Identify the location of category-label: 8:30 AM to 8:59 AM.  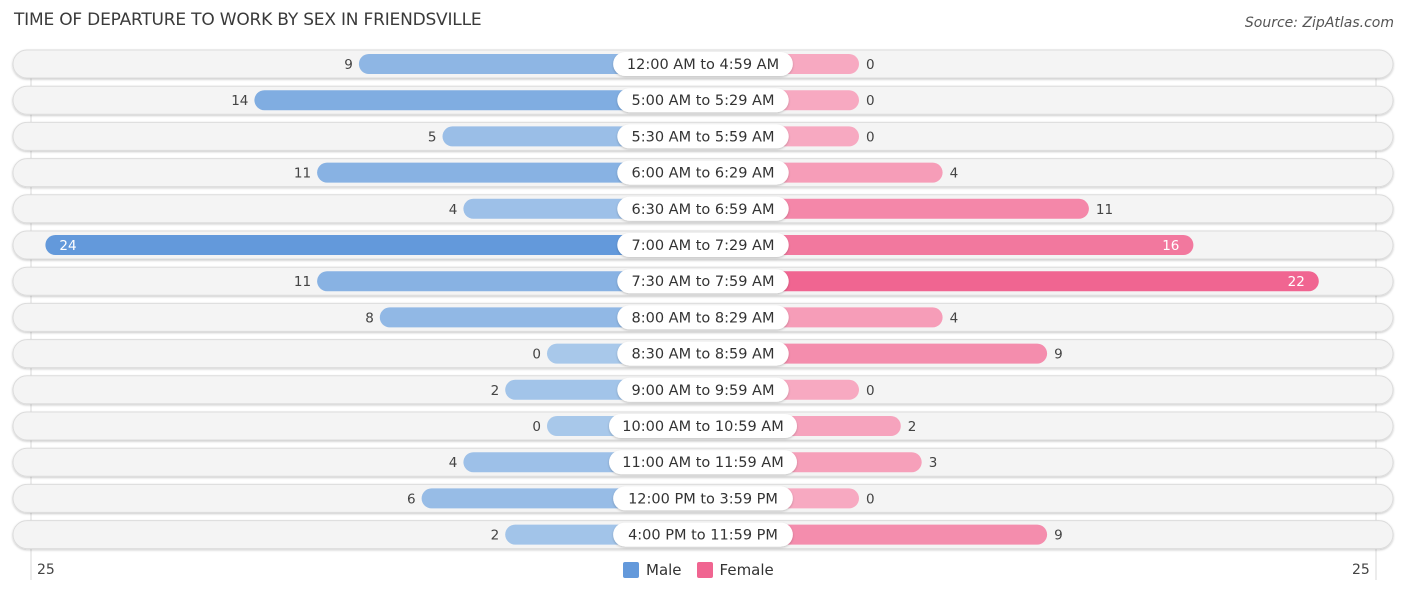
(703, 355).